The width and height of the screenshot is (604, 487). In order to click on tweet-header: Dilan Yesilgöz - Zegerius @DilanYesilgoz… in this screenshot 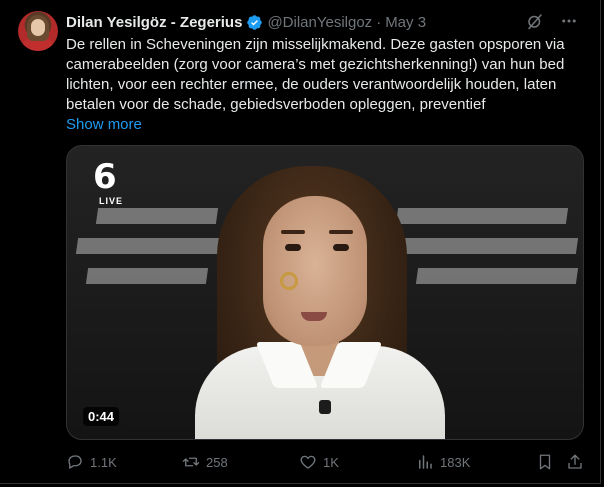, I will do `click(246, 22)`.